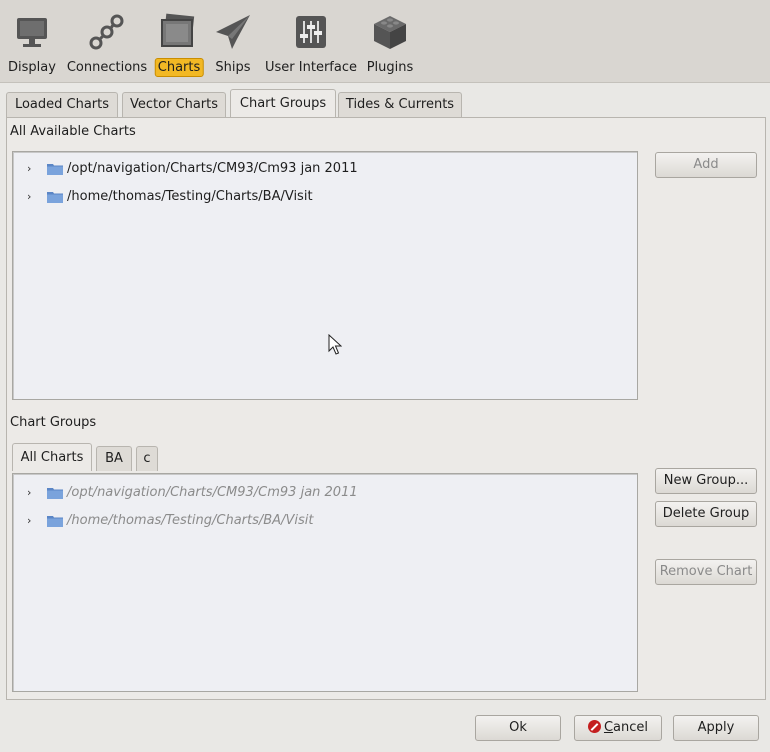 This screenshot has height=752, width=770. Describe the element at coordinates (147, 458) in the screenshot. I see `tab-group-c: c` at that location.